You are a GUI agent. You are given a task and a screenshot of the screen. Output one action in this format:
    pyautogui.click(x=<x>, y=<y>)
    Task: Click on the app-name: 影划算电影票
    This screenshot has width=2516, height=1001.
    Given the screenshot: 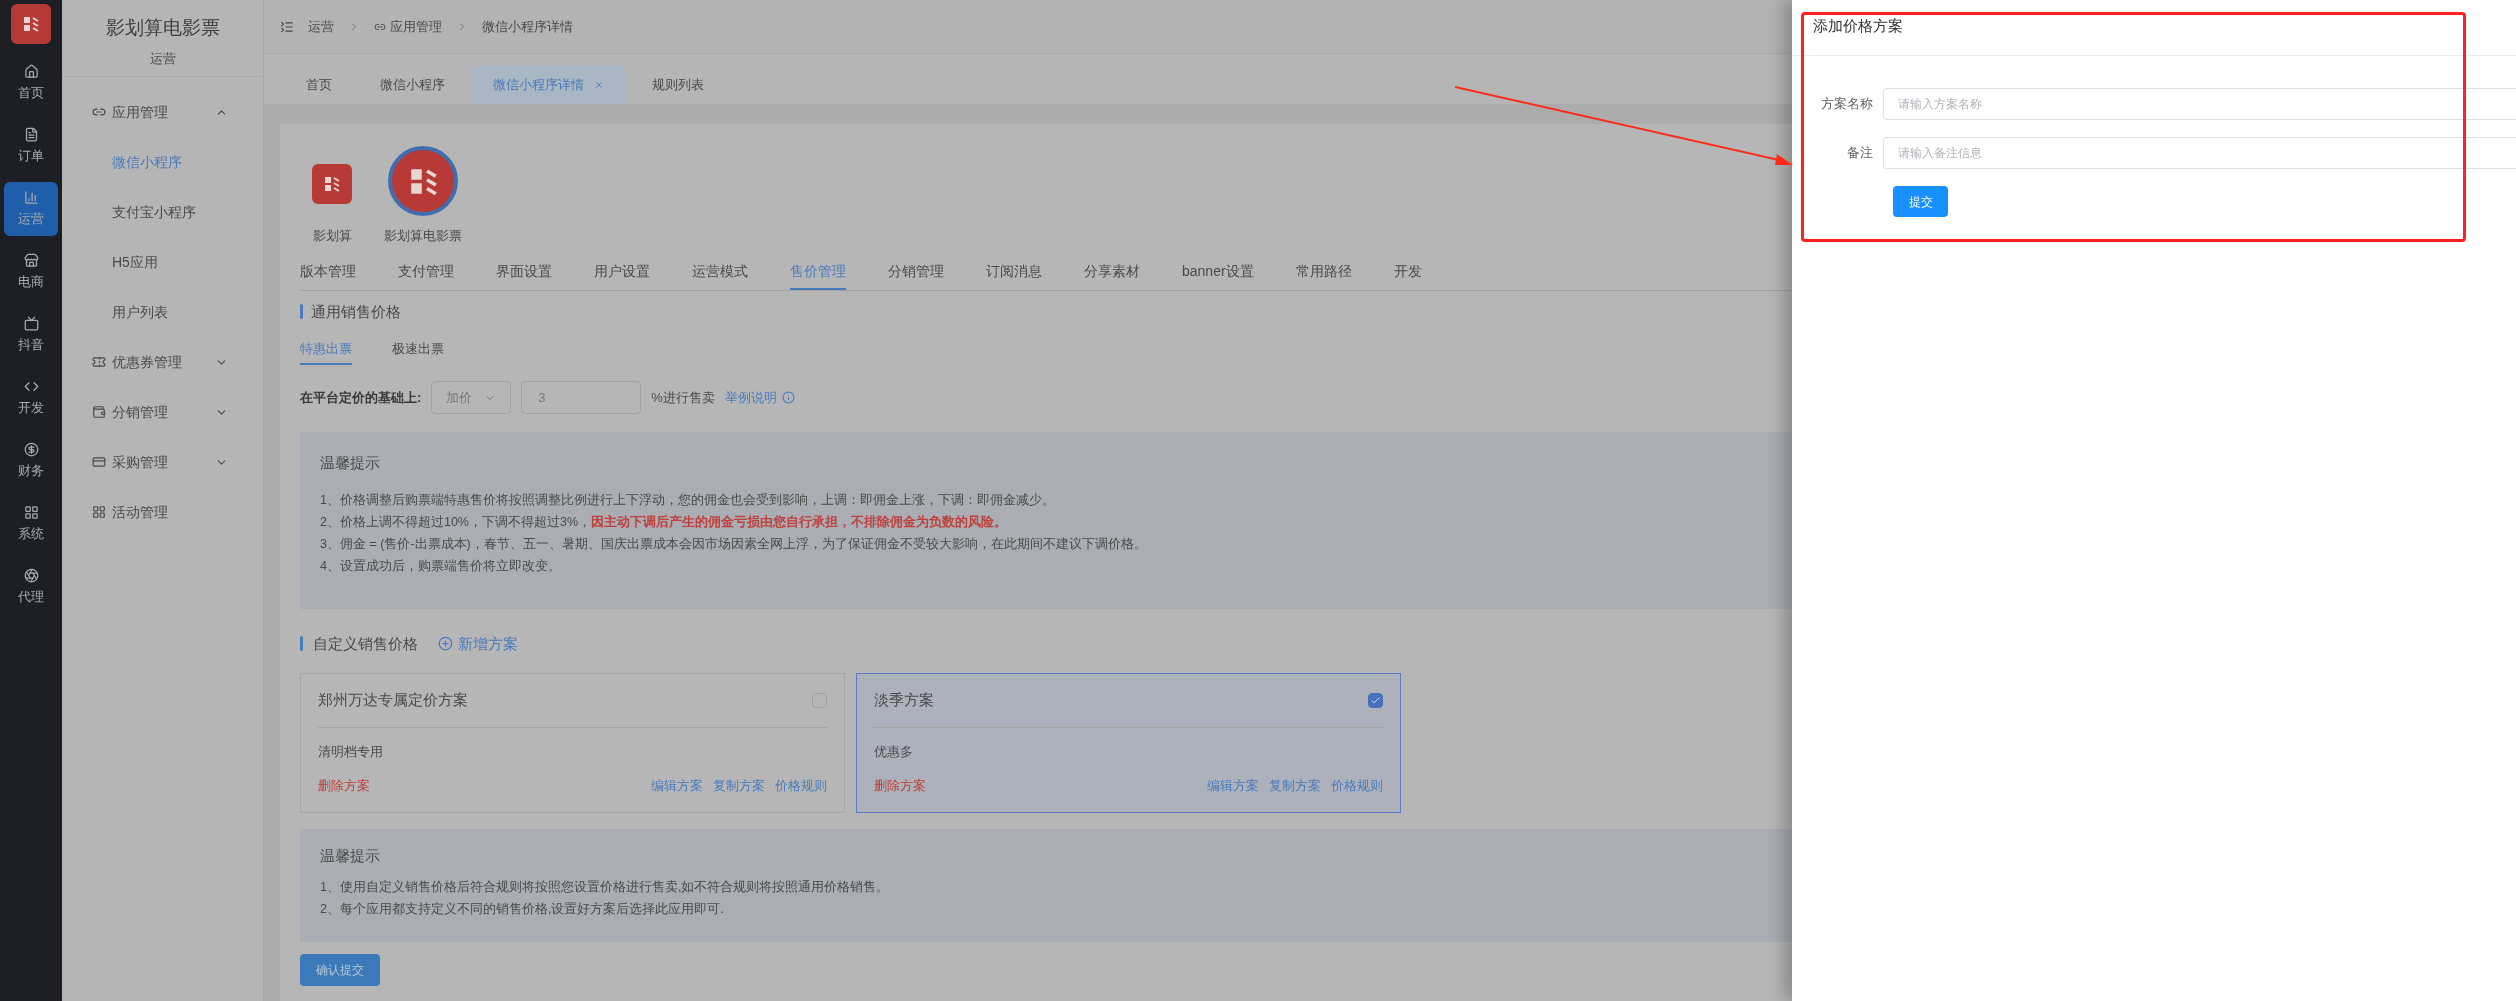 What is the action you would take?
    pyautogui.click(x=423, y=236)
    